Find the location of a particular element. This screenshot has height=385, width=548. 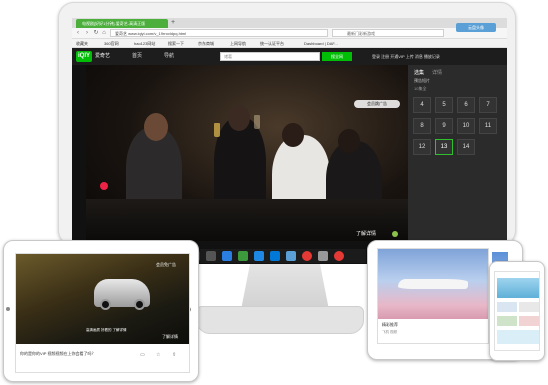

forward-icon: › is located at coordinates (87, 33).